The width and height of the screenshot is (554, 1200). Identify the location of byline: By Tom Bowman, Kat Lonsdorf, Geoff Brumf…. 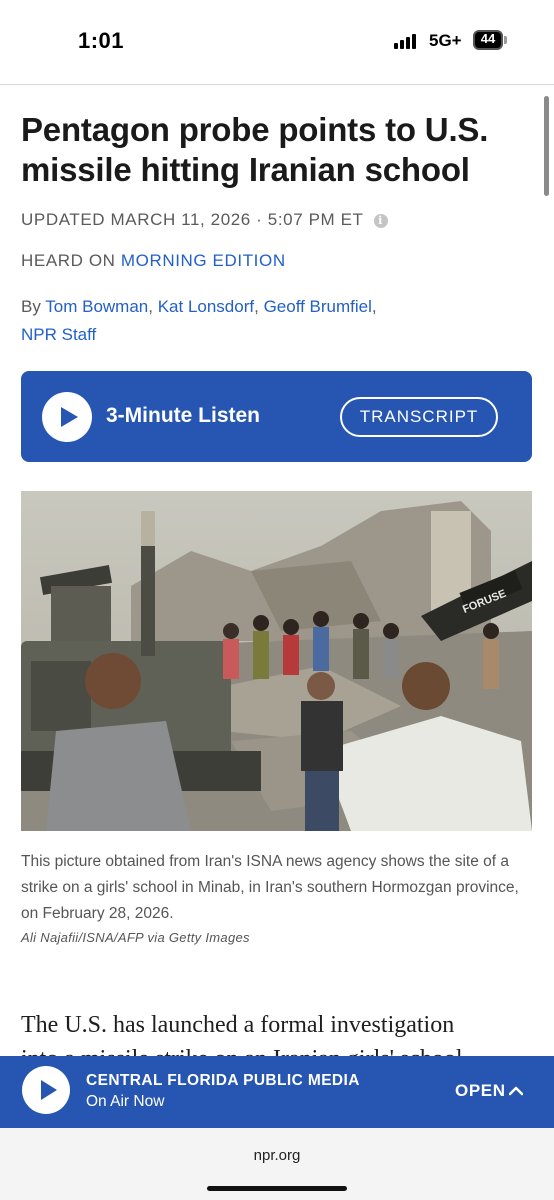
(199, 320).